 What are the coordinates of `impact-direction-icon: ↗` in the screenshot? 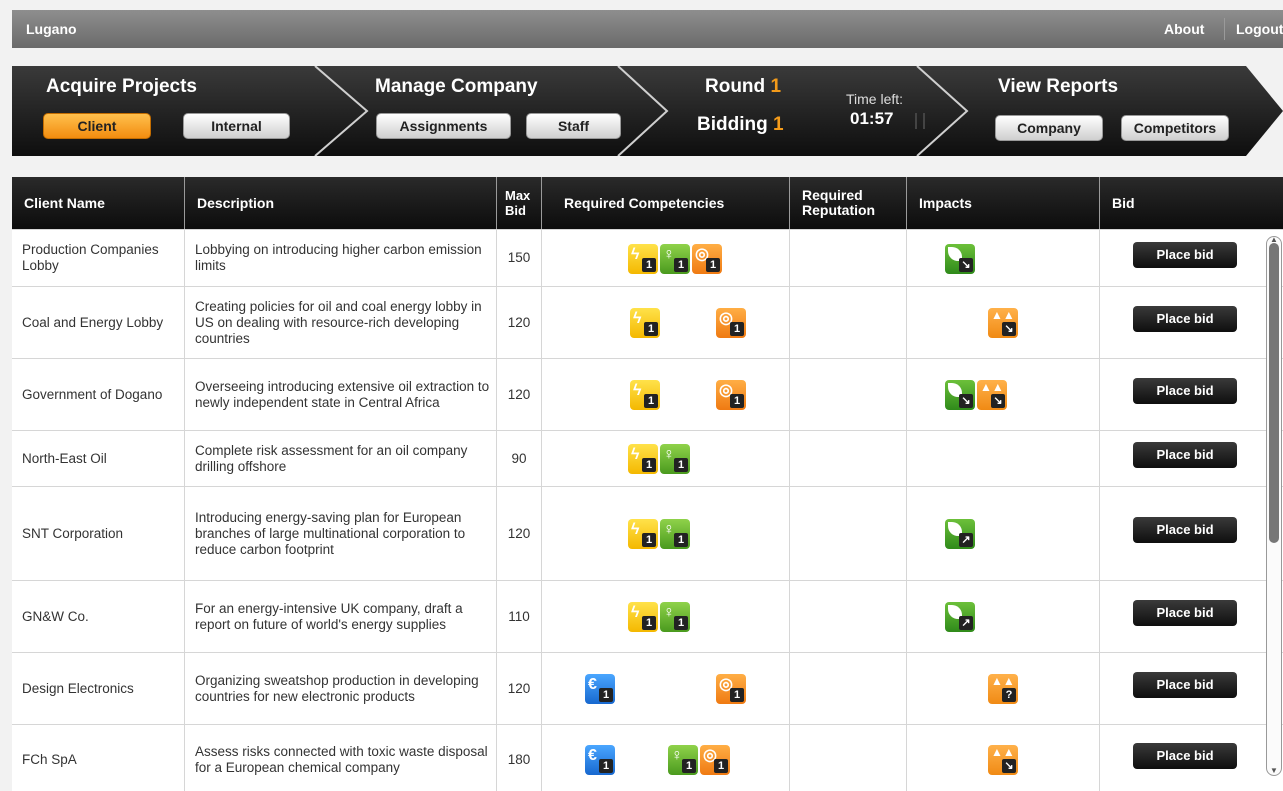 It's located at (966, 623).